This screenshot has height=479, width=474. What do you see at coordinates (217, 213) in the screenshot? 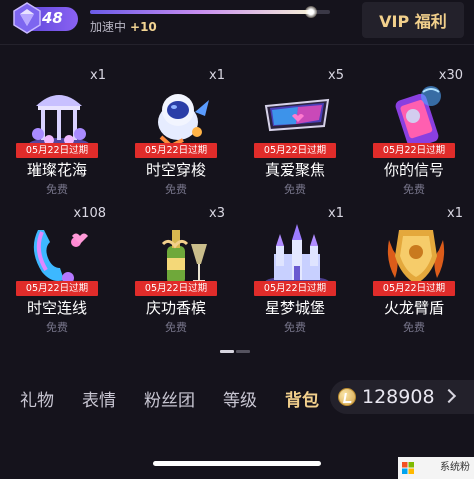
I see `gift-count: x3` at bounding box center [217, 213].